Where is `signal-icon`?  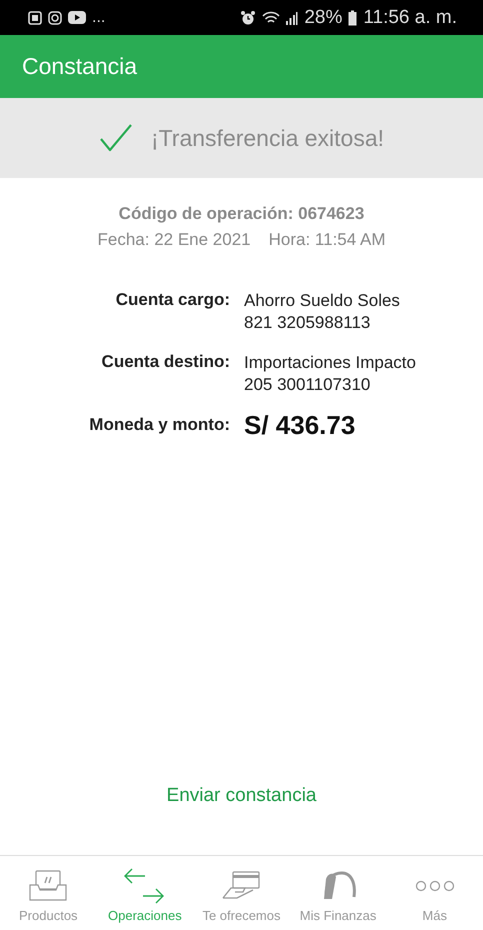
signal-icon is located at coordinates (292, 17).